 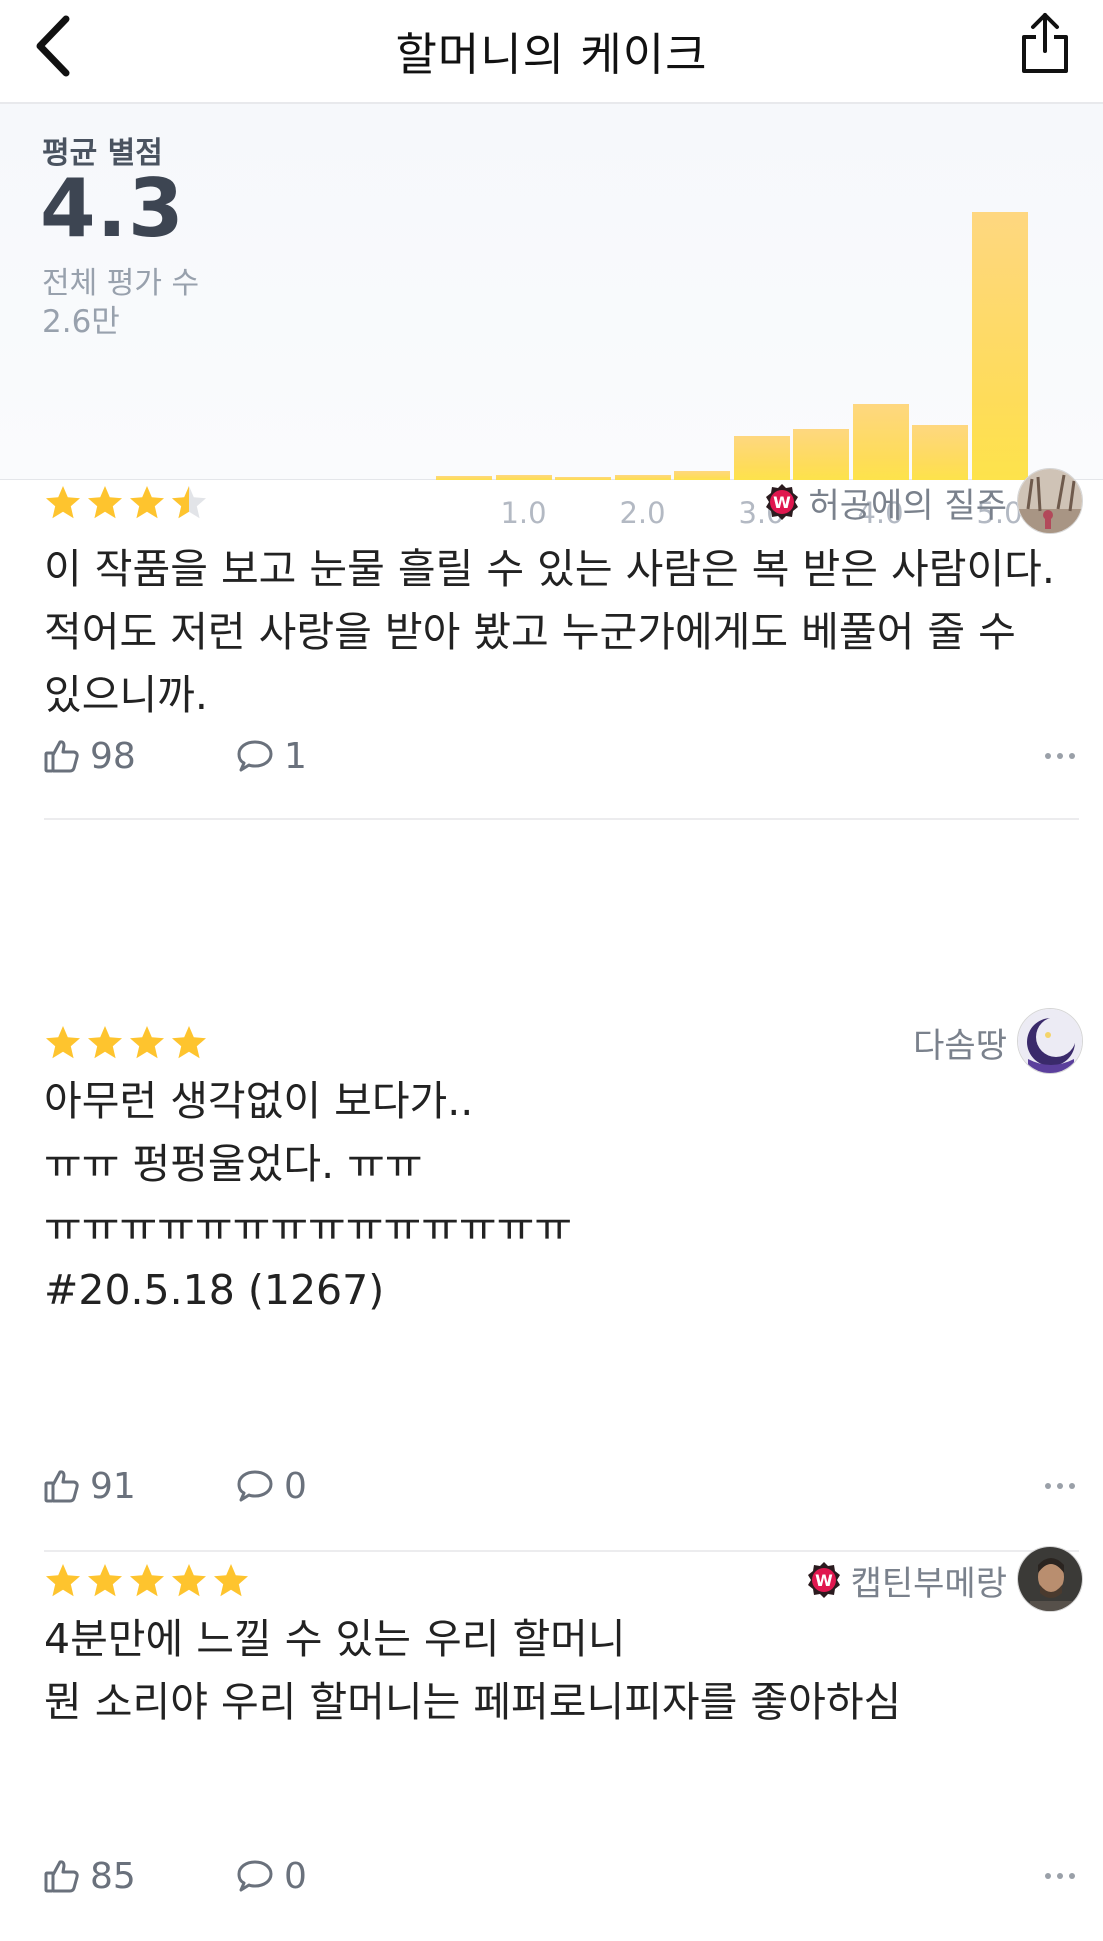 I want to click on avatar-moon-icon, so click(x=1050, y=1041).